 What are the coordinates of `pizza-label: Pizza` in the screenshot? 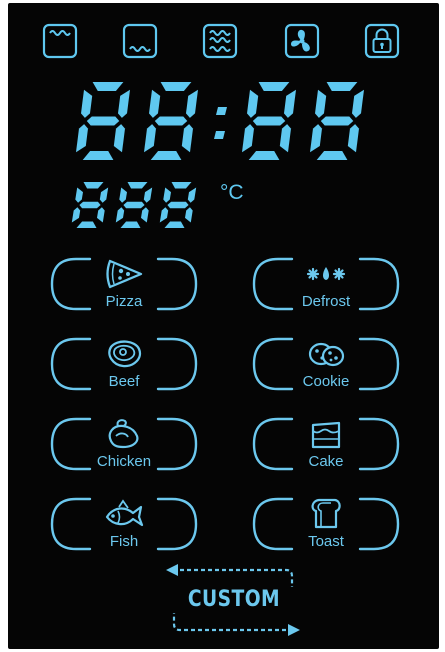 It's located at (124, 301).